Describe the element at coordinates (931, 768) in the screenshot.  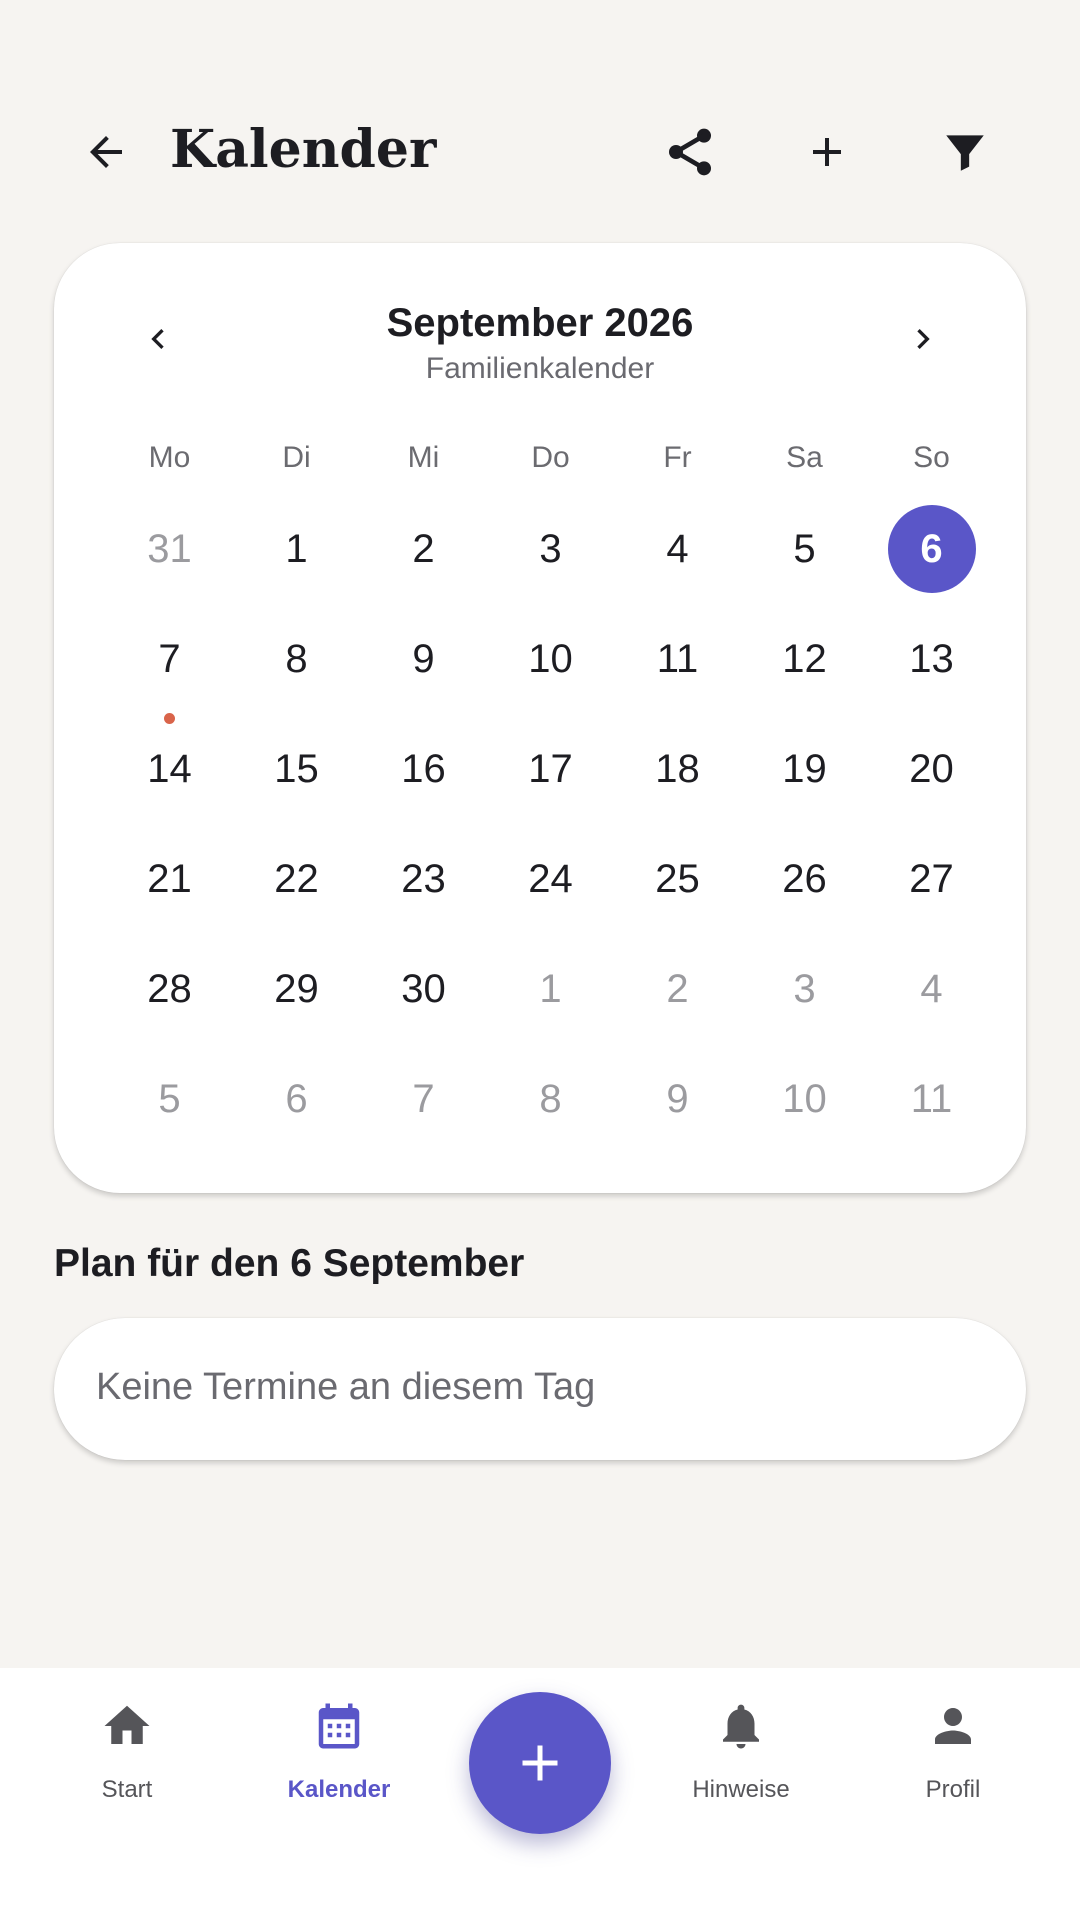
I see `day-number: 20` at that location.